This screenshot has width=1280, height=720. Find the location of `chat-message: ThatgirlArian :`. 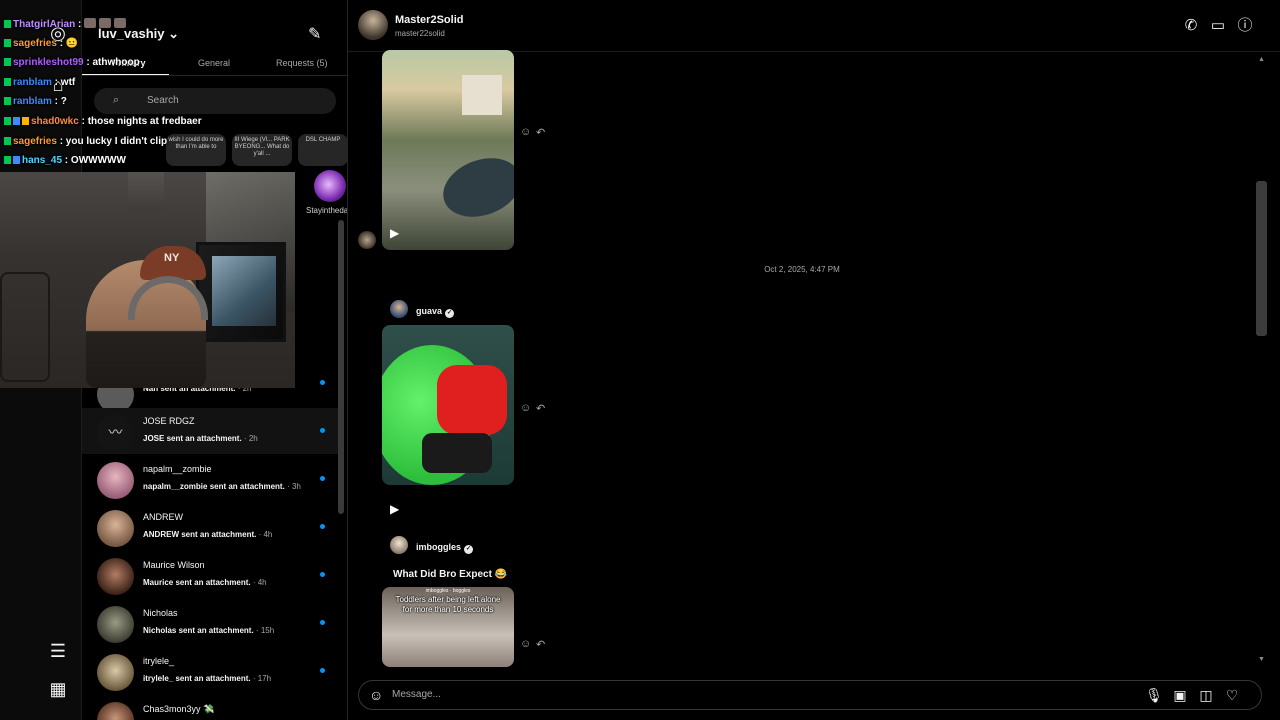

chat-message: ThatgirlArian : is located at coordinates (65, 24).